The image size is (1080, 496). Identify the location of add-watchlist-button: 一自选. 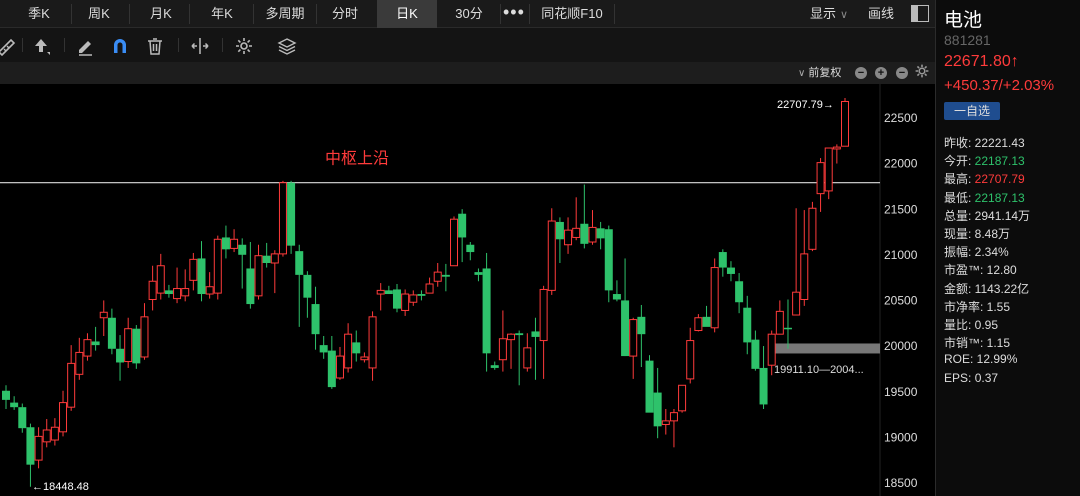
(972, 111).